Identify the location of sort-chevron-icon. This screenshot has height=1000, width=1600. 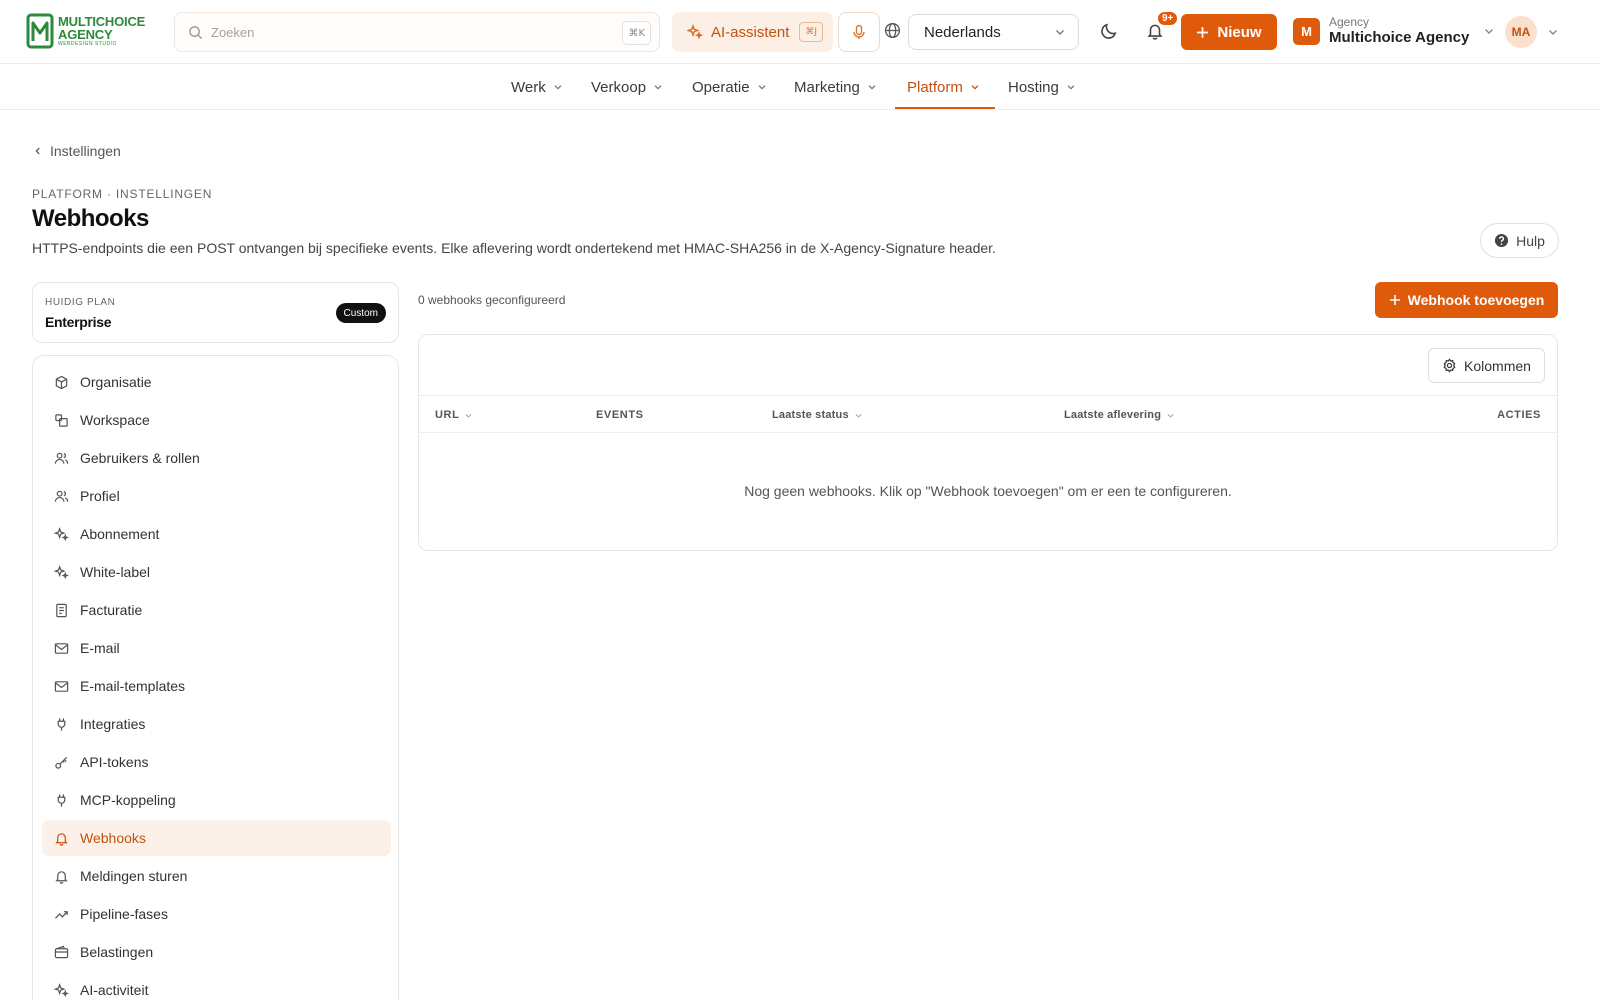
(468, 415).